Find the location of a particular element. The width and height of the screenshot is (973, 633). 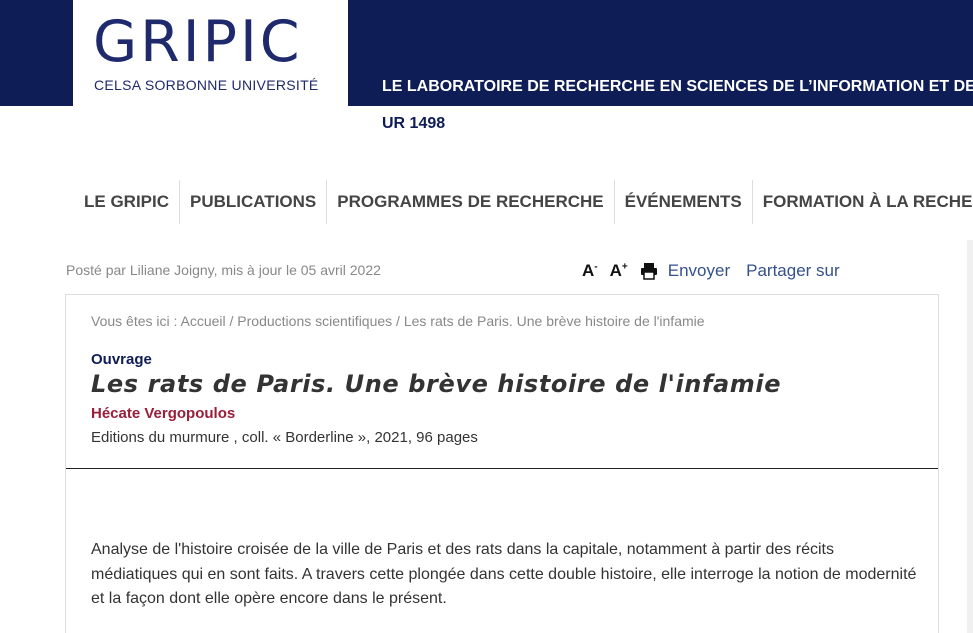

logo-text: GRIPIC is located at coordinates (198, 42).